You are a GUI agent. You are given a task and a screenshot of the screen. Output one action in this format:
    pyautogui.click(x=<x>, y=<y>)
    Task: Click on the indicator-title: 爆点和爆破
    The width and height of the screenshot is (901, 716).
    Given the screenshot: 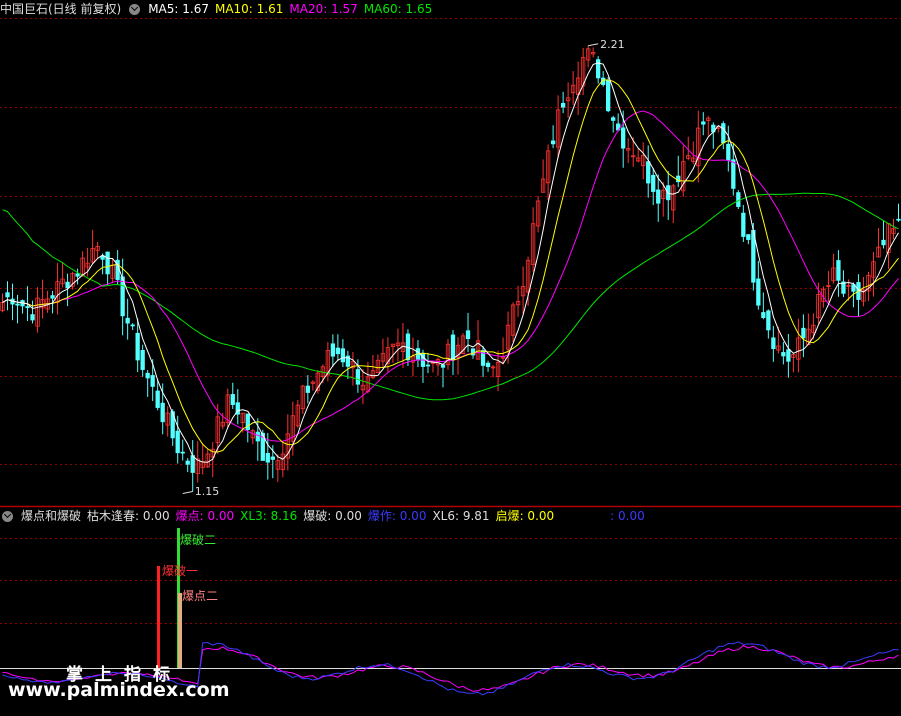 What is the action you would take?
    pyautogui.click(x=51, y=516)
    